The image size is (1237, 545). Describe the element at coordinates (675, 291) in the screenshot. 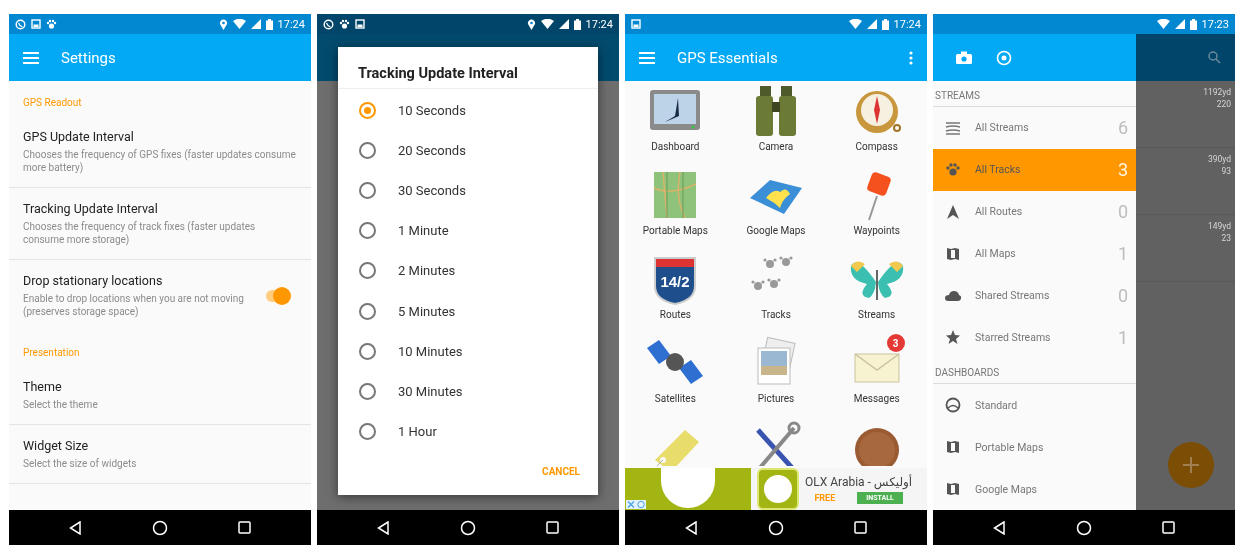

I see `app-tile: 14/2 Routes` at that location.